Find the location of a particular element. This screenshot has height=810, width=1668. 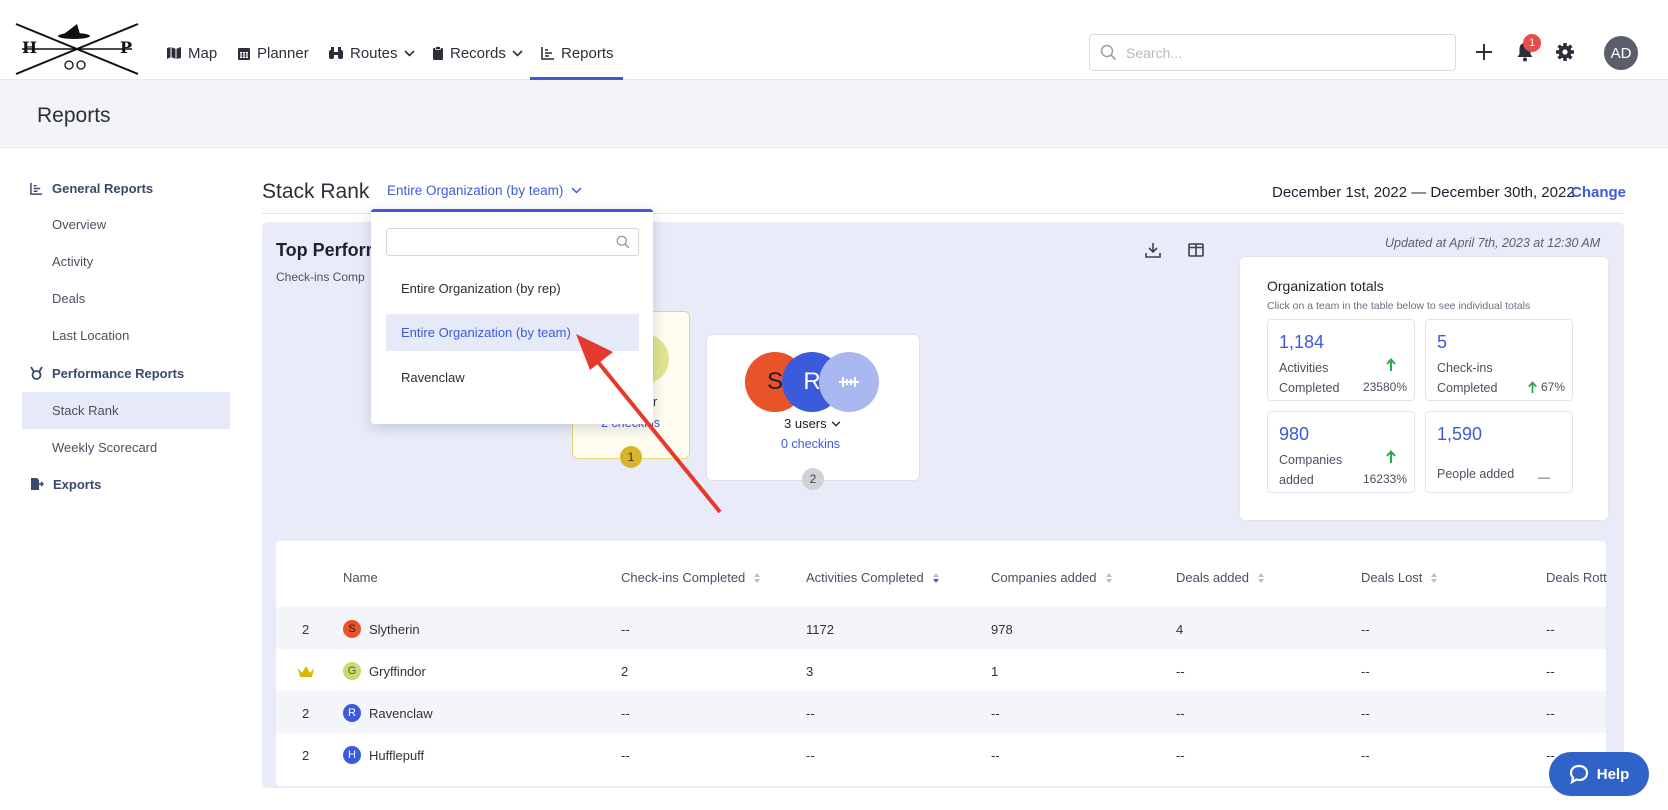

annotation-arrow is located at coordinates (649, 424).